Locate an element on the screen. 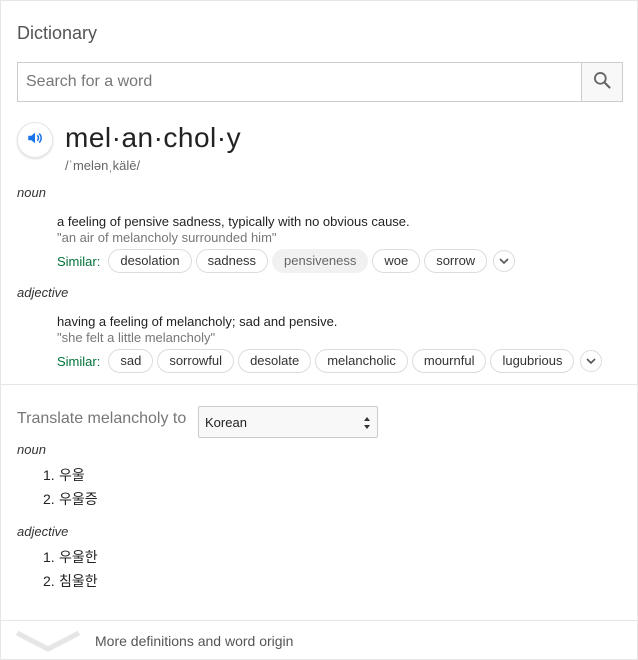 The height and width of the screenshot is (660, 638). translation-list: 1. 우울 2. 우울증 is located at coordinates (70, 487).